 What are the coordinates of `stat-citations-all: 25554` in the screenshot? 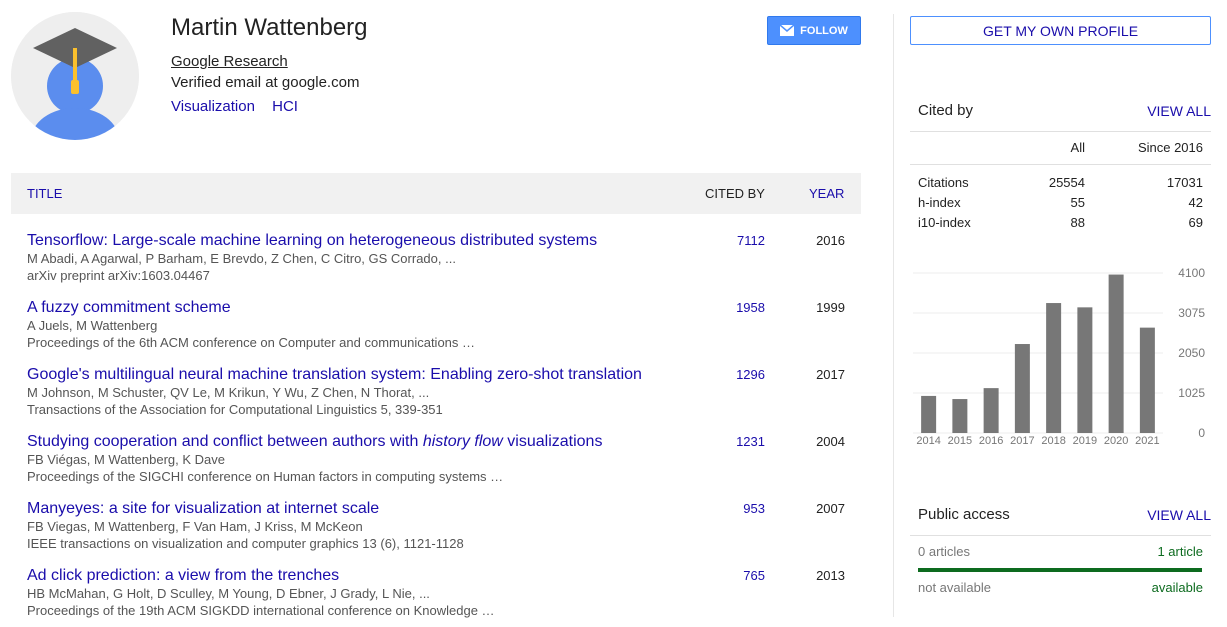 It's located at (1066, 182).